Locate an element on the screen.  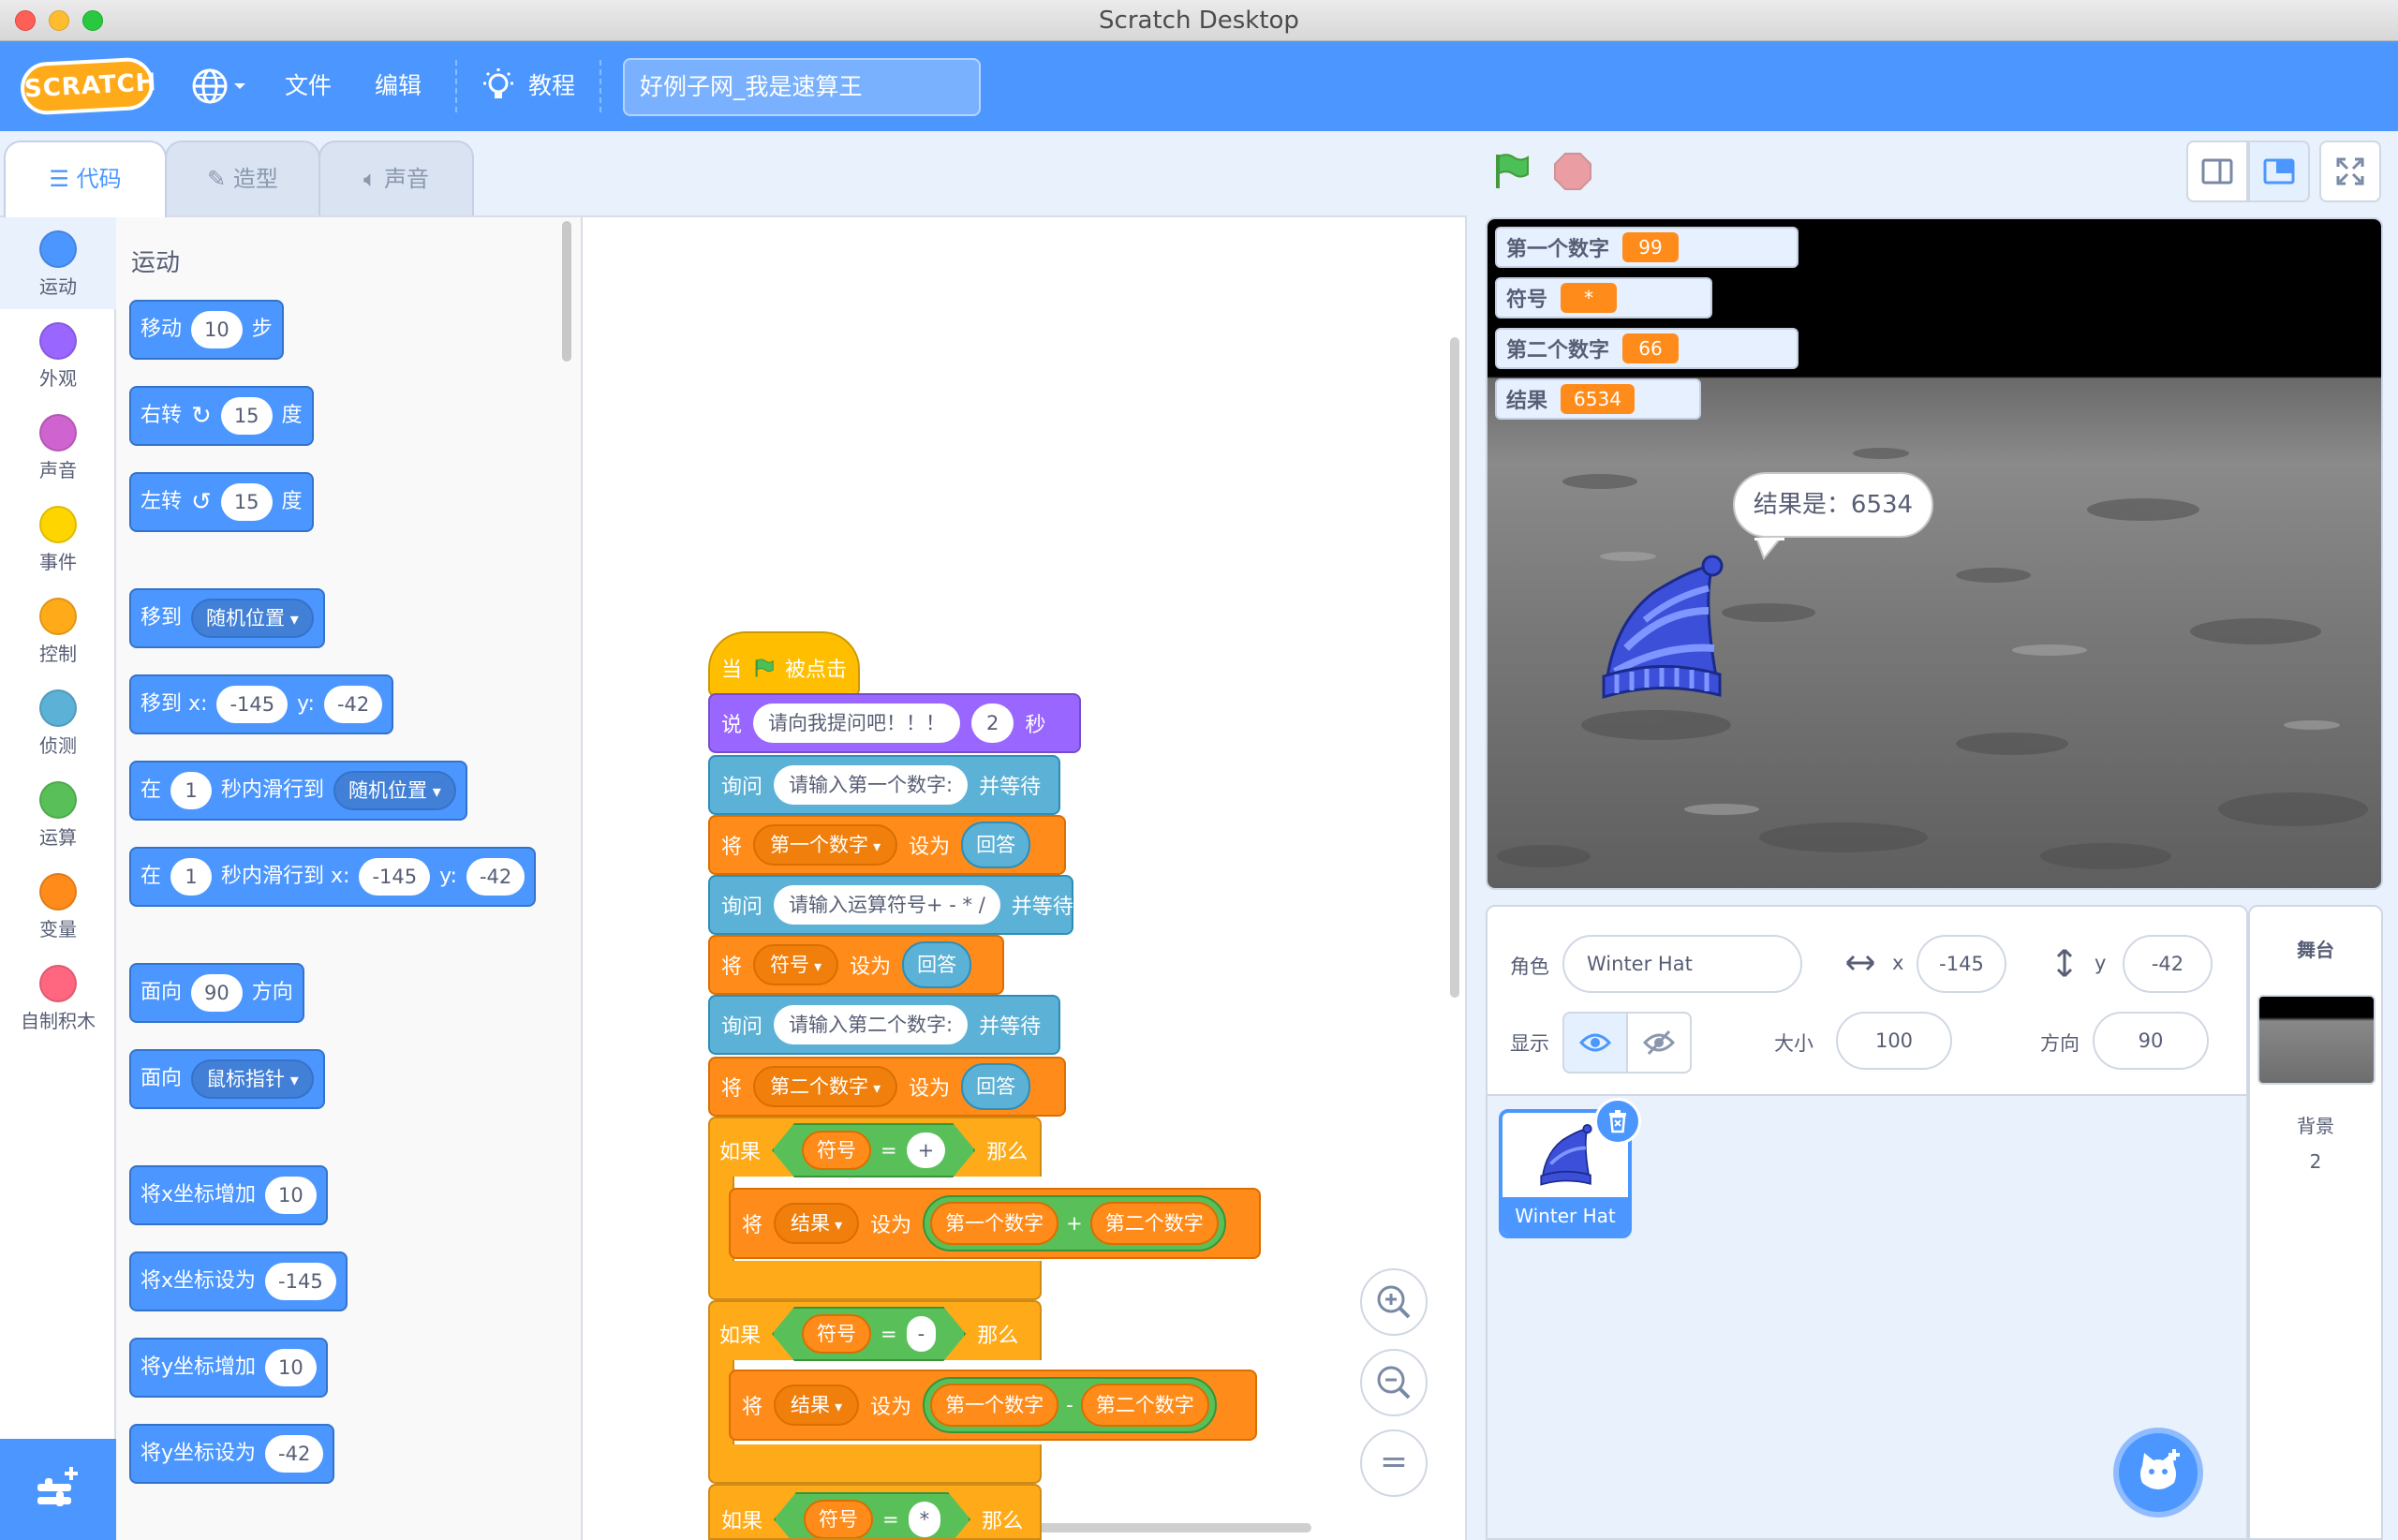
turn-right-block: 右转 ↻ 15 度 is located at coordinates (221, 416).